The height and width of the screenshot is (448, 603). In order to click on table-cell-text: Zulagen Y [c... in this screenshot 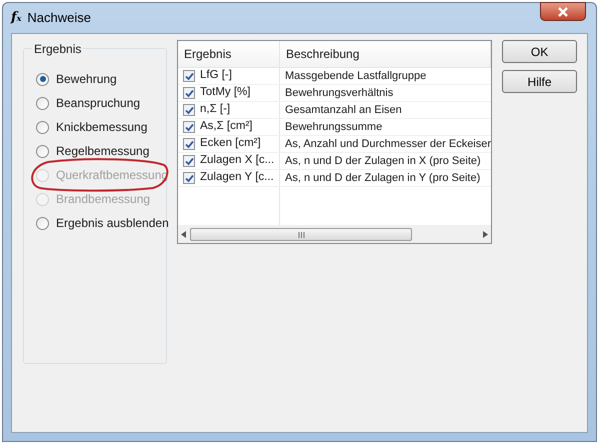, I will do `click(237, 178)`.